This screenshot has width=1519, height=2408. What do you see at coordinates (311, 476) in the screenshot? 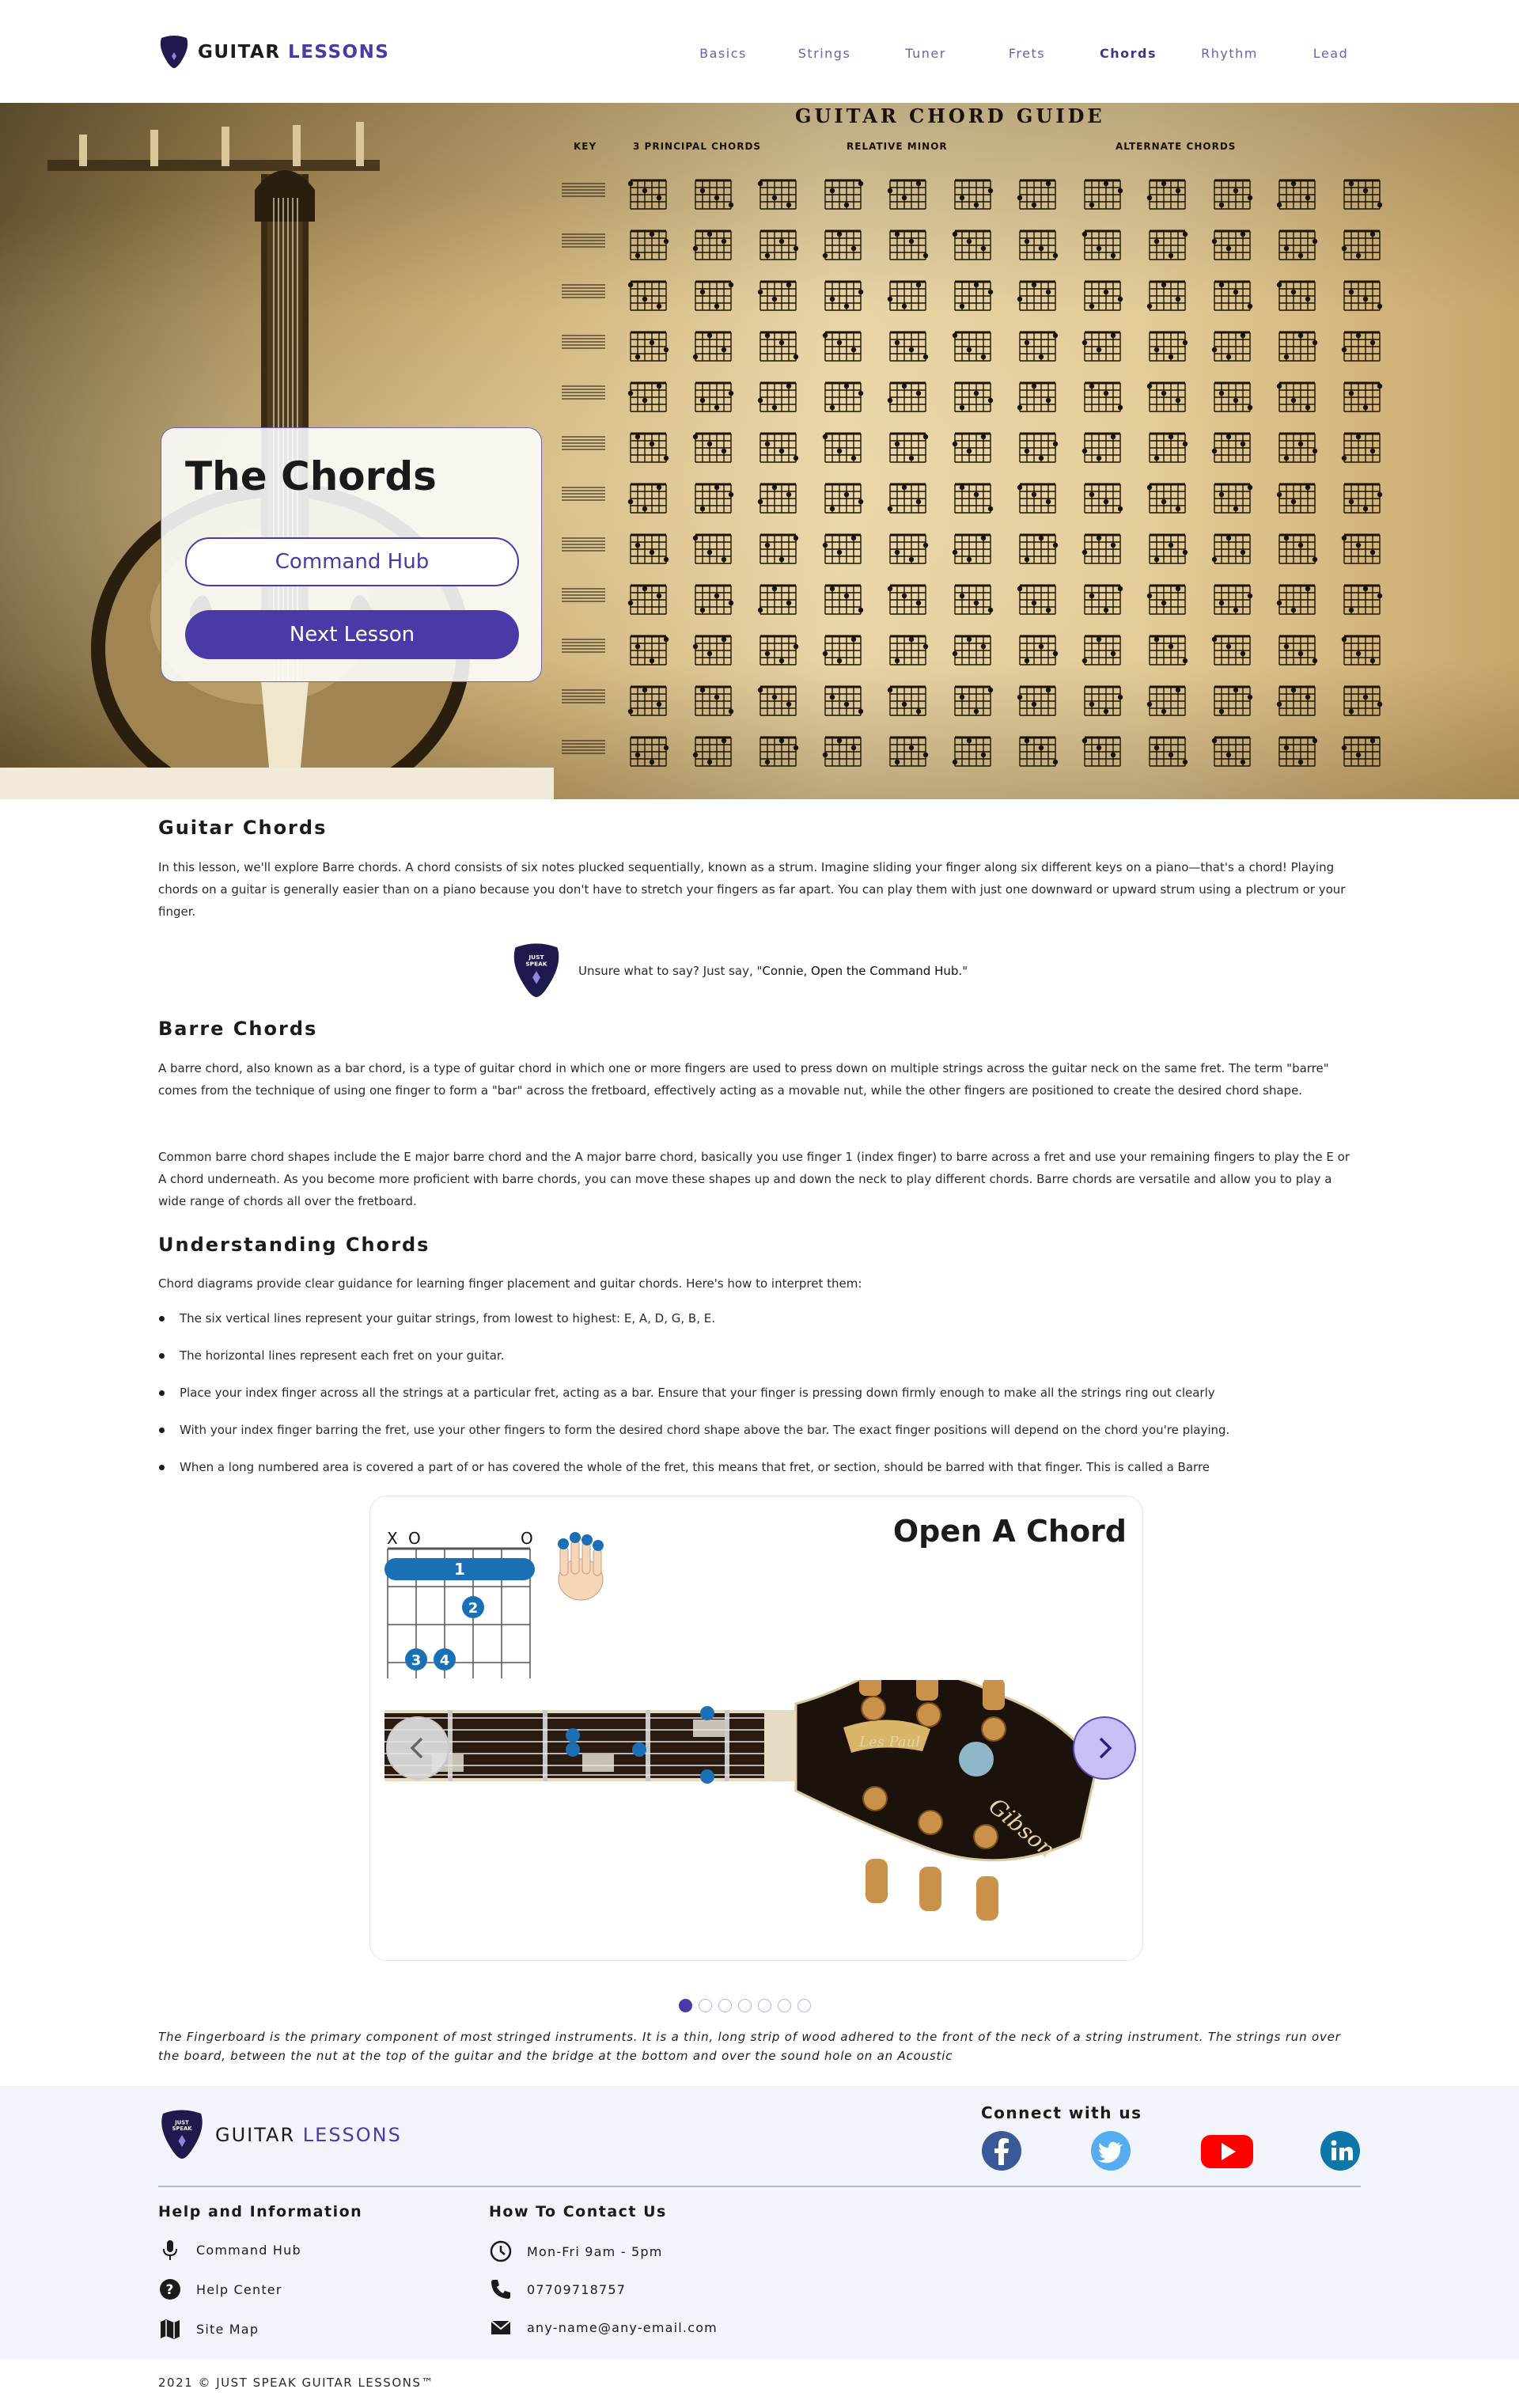
I see `page-title: The Chords` at bounding box center [311, 476].